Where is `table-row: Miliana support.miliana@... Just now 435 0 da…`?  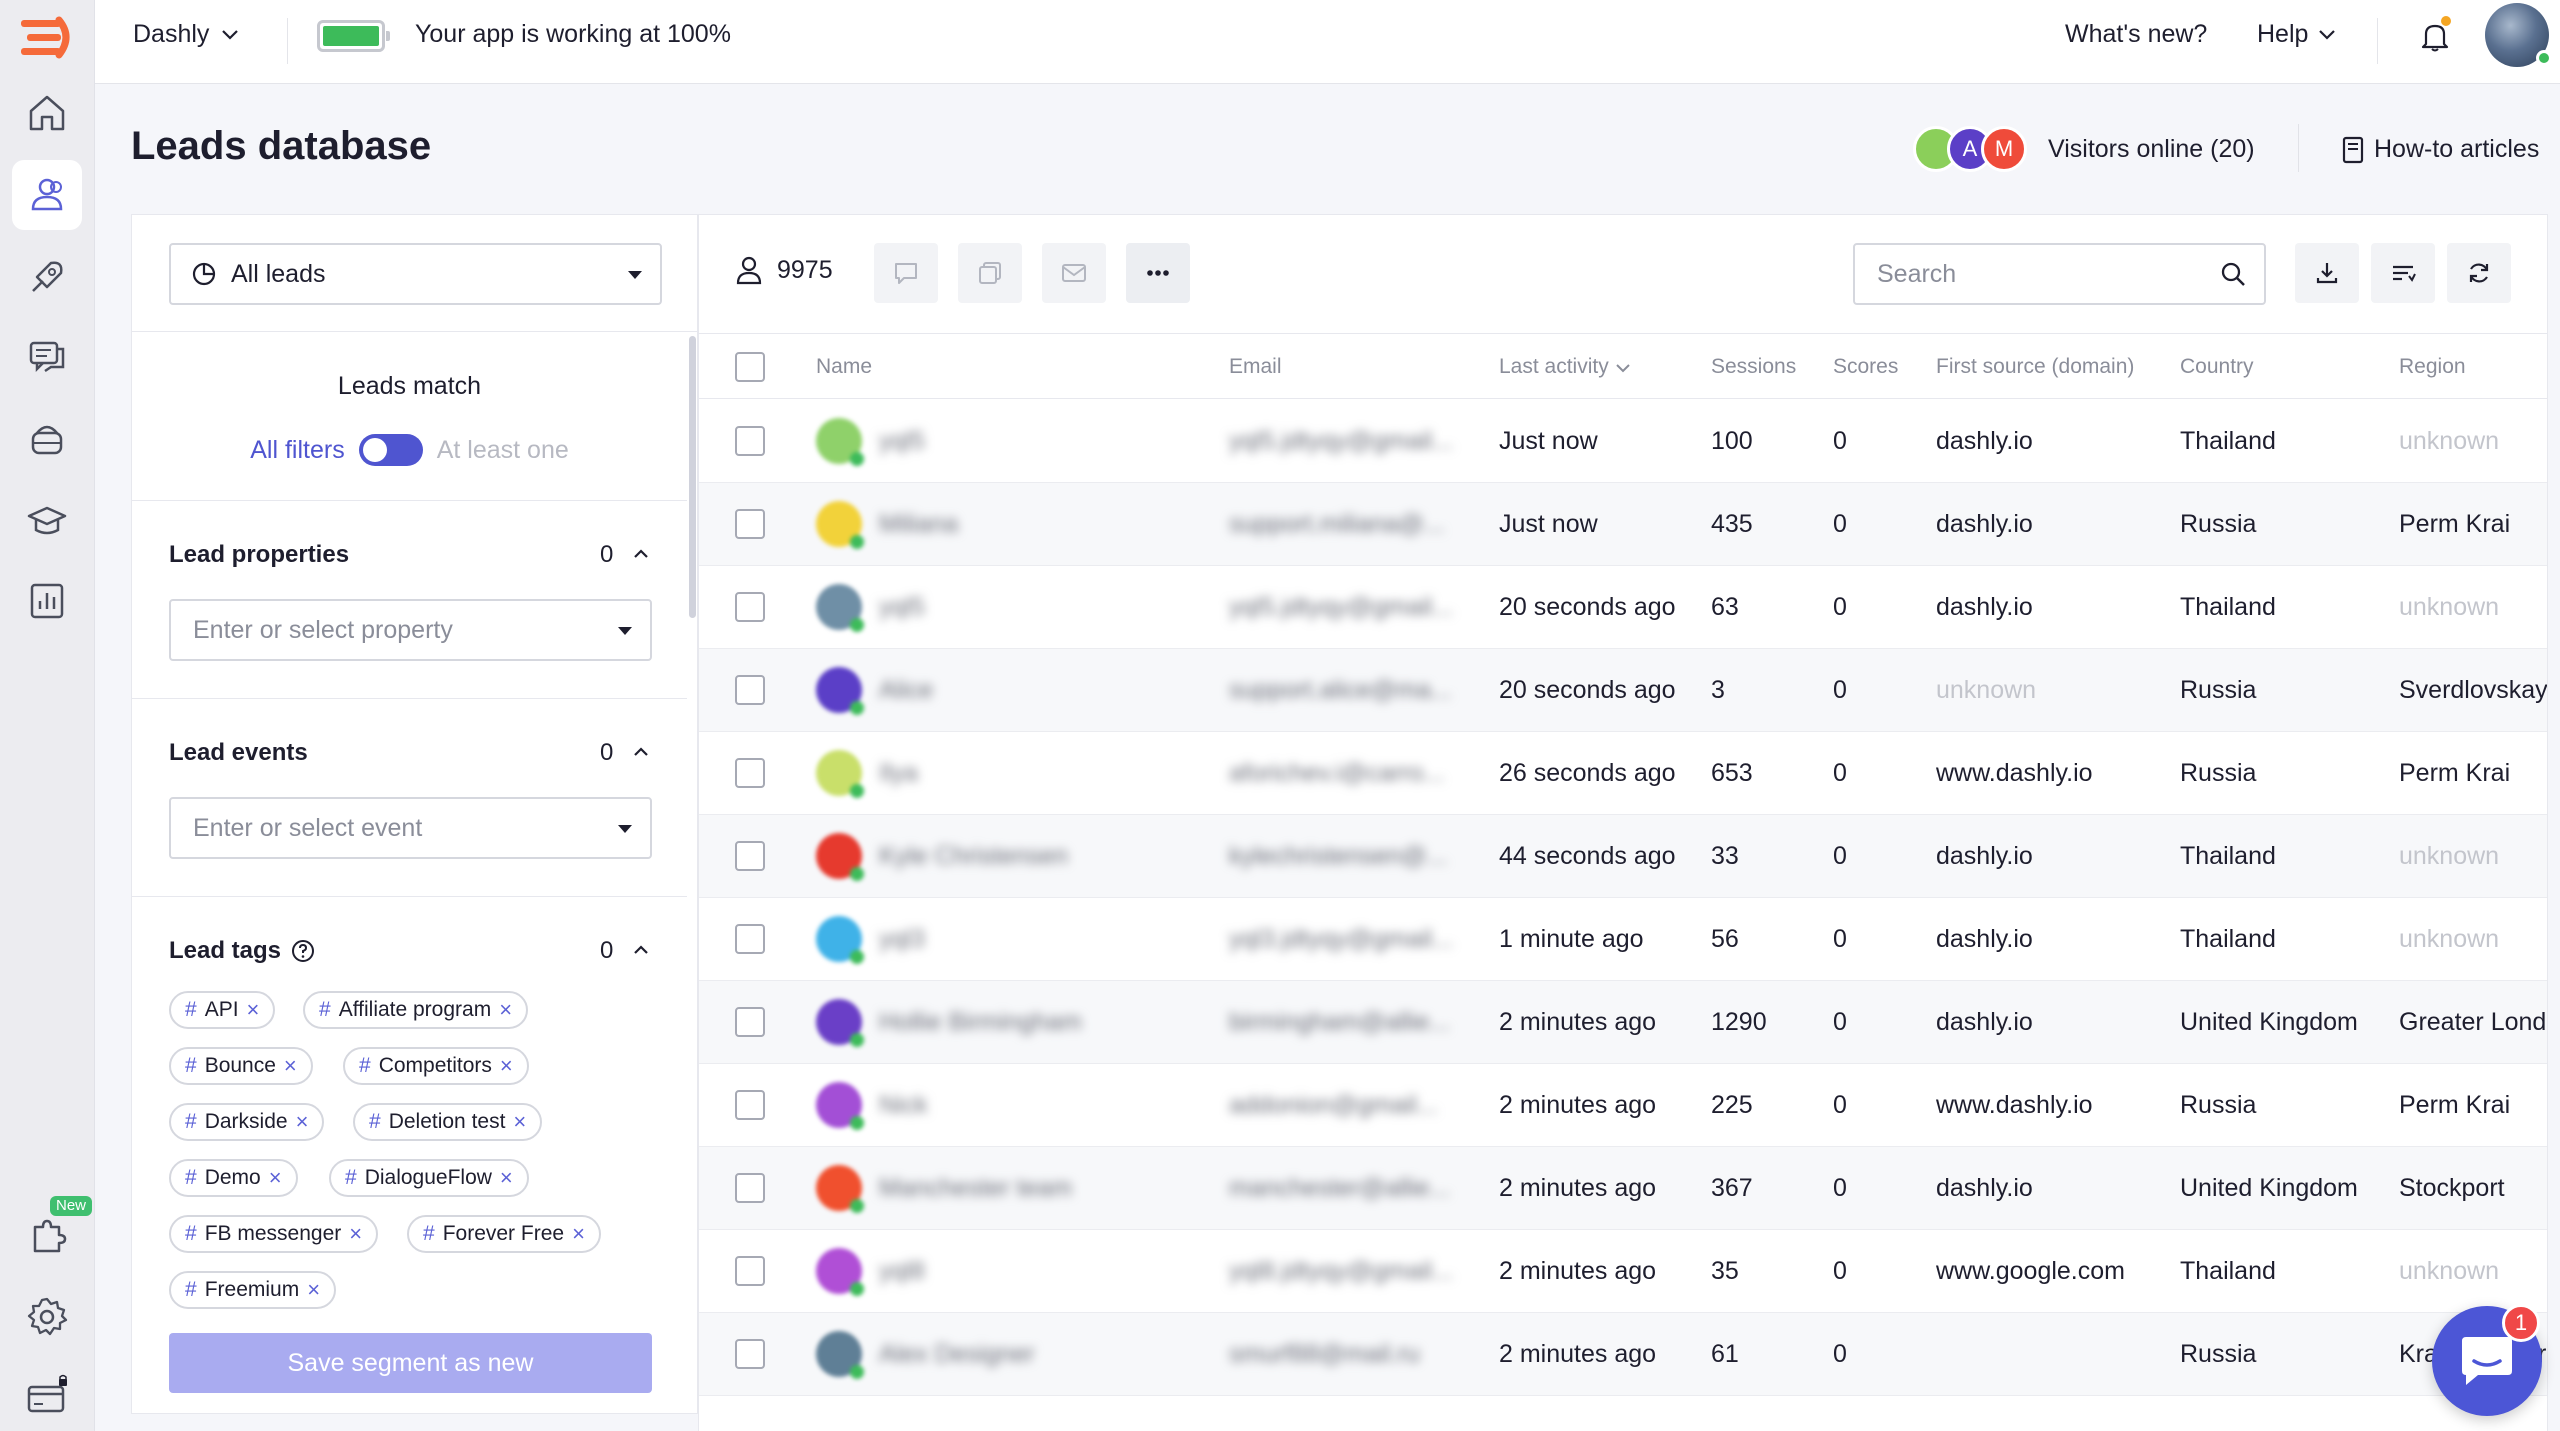 table-row: Miliana support.miliana@... Just now 435 0 da… is located at coordinates (1623, 524).